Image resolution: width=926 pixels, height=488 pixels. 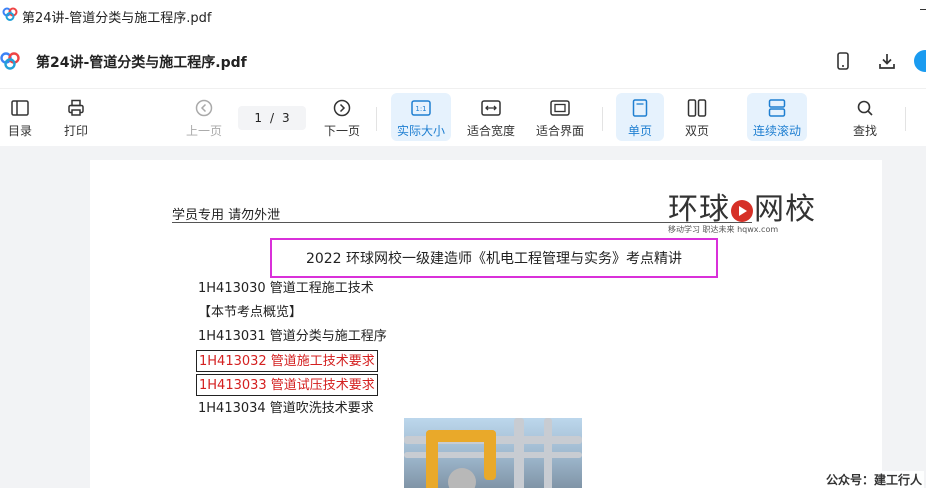 What do you see at coordinates (873, 479) in the screenshot?
I see `wechat-account-note: 公众号：建工行人` at bounding box center [873, 479].